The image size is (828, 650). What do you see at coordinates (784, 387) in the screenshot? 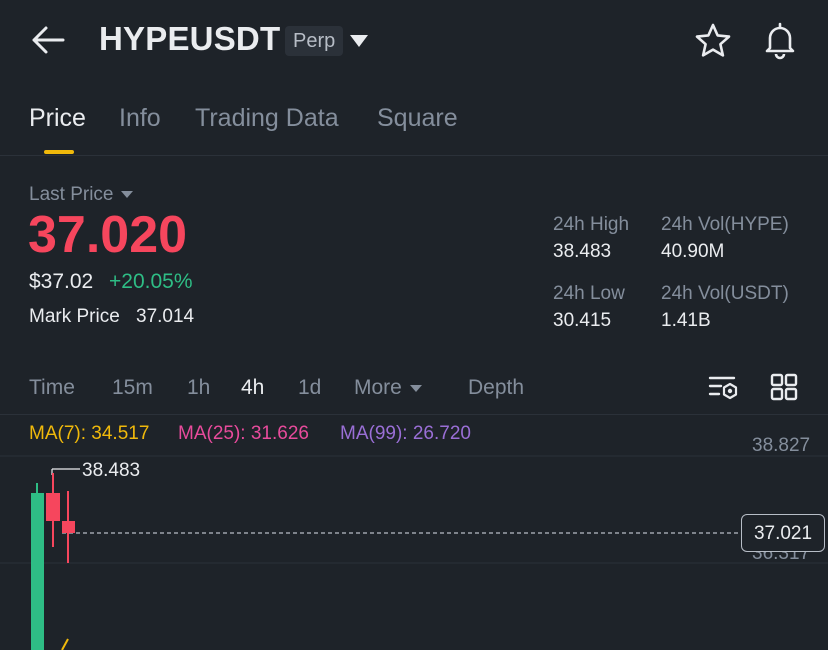
I see `chart-layout-grid-icon` at bounding box center [784, 387].